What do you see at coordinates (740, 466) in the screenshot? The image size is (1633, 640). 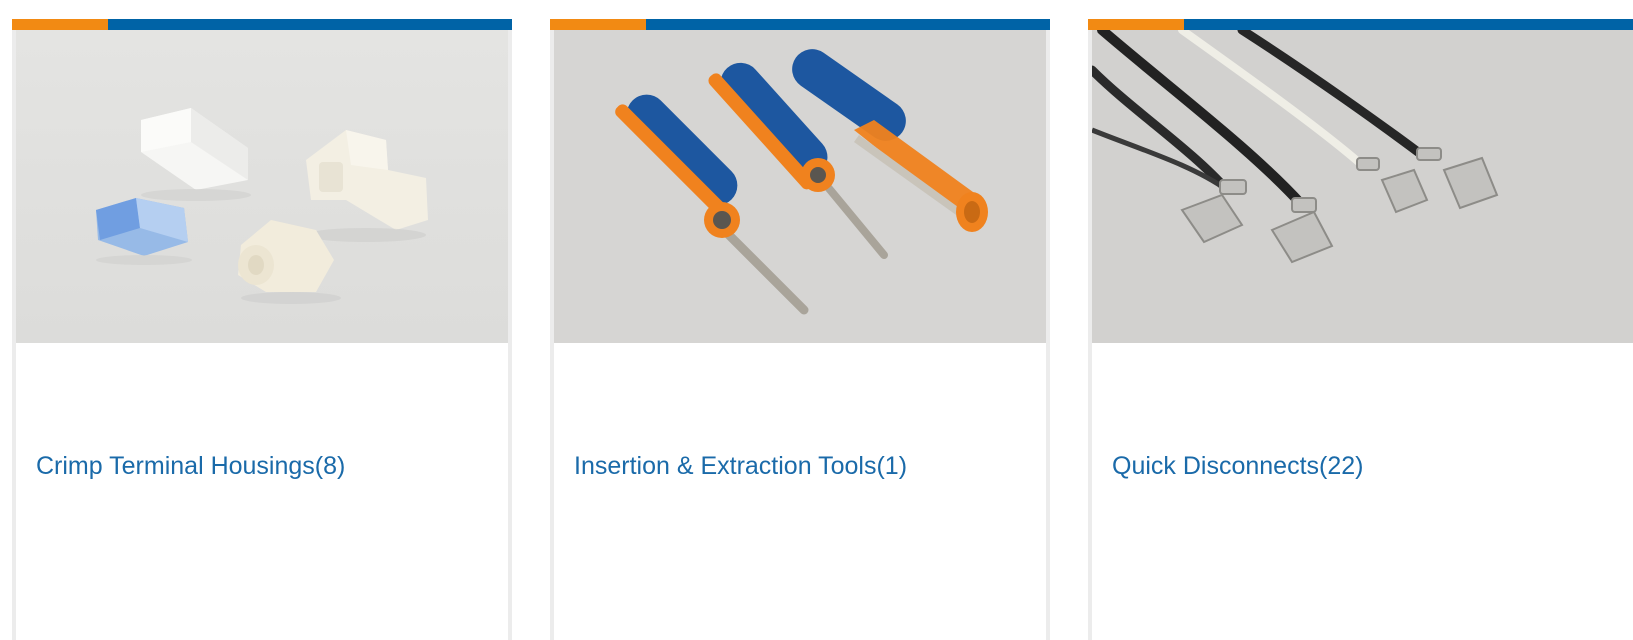 I see `category-link-insertion-extraction-tools: Insertion & Extraction Tools(1)` at bounding box center [740, 466].